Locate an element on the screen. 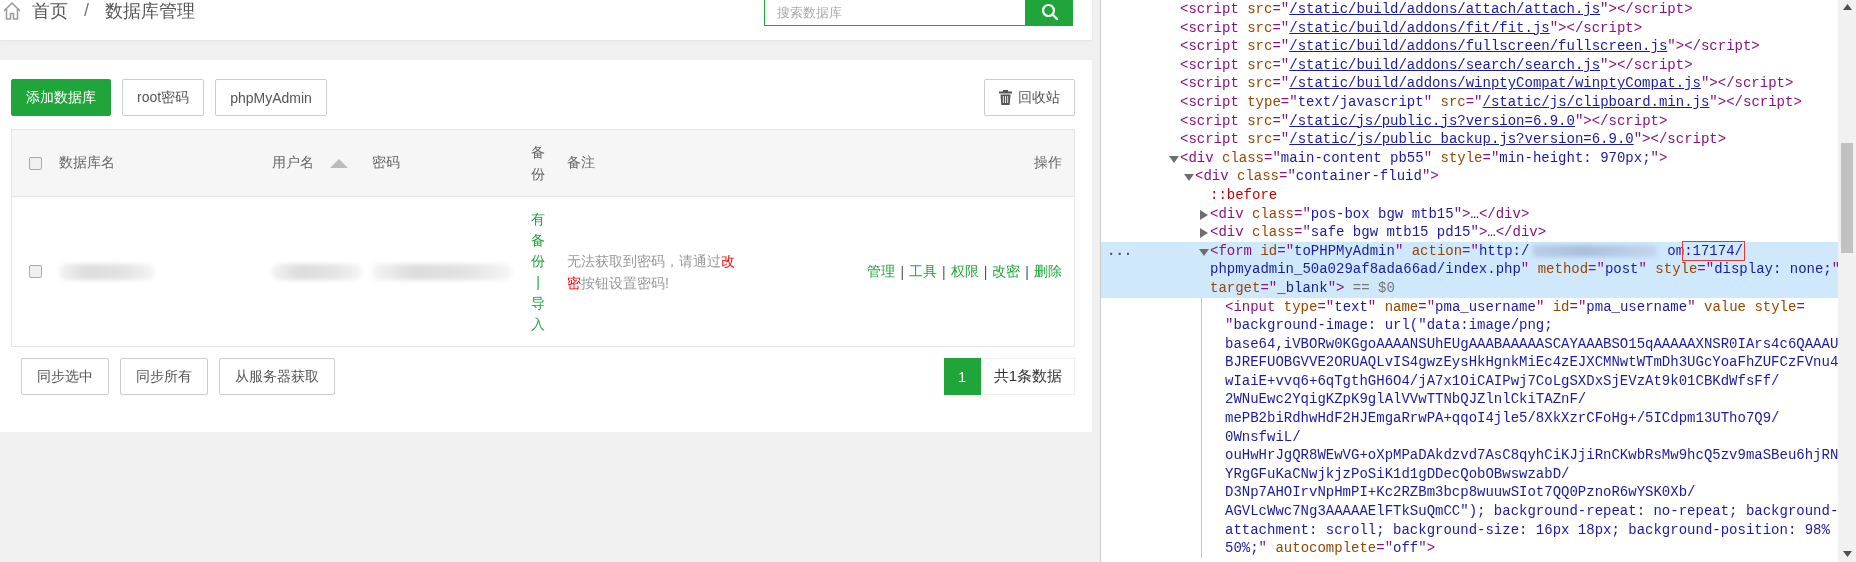 The width and height of the screenshot is (1856, 562). note-text: 无法获取到密码，请通过改密按钮设置密码! is located at coordinates (651, 272).